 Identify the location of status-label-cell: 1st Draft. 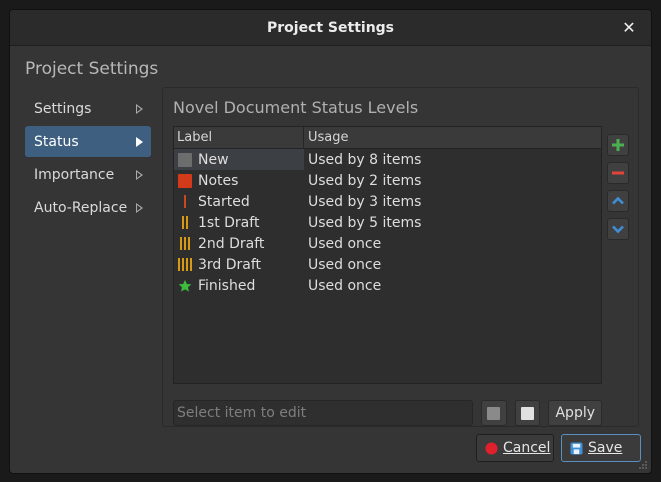
(239, 222).